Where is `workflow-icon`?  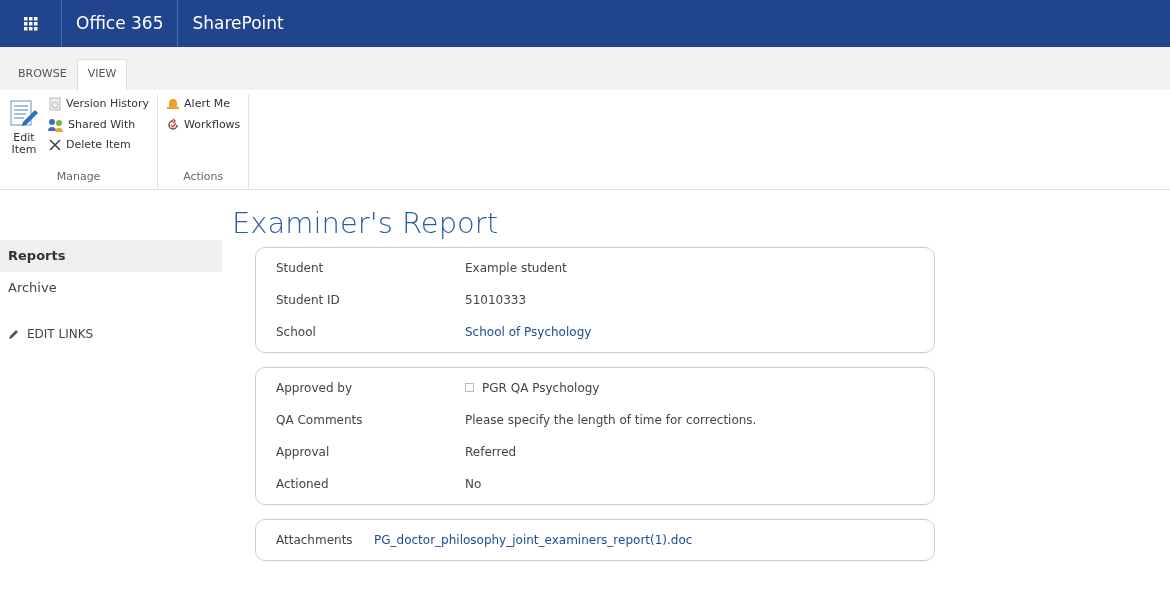 workflow-icon is located at coordinates (173, 124).